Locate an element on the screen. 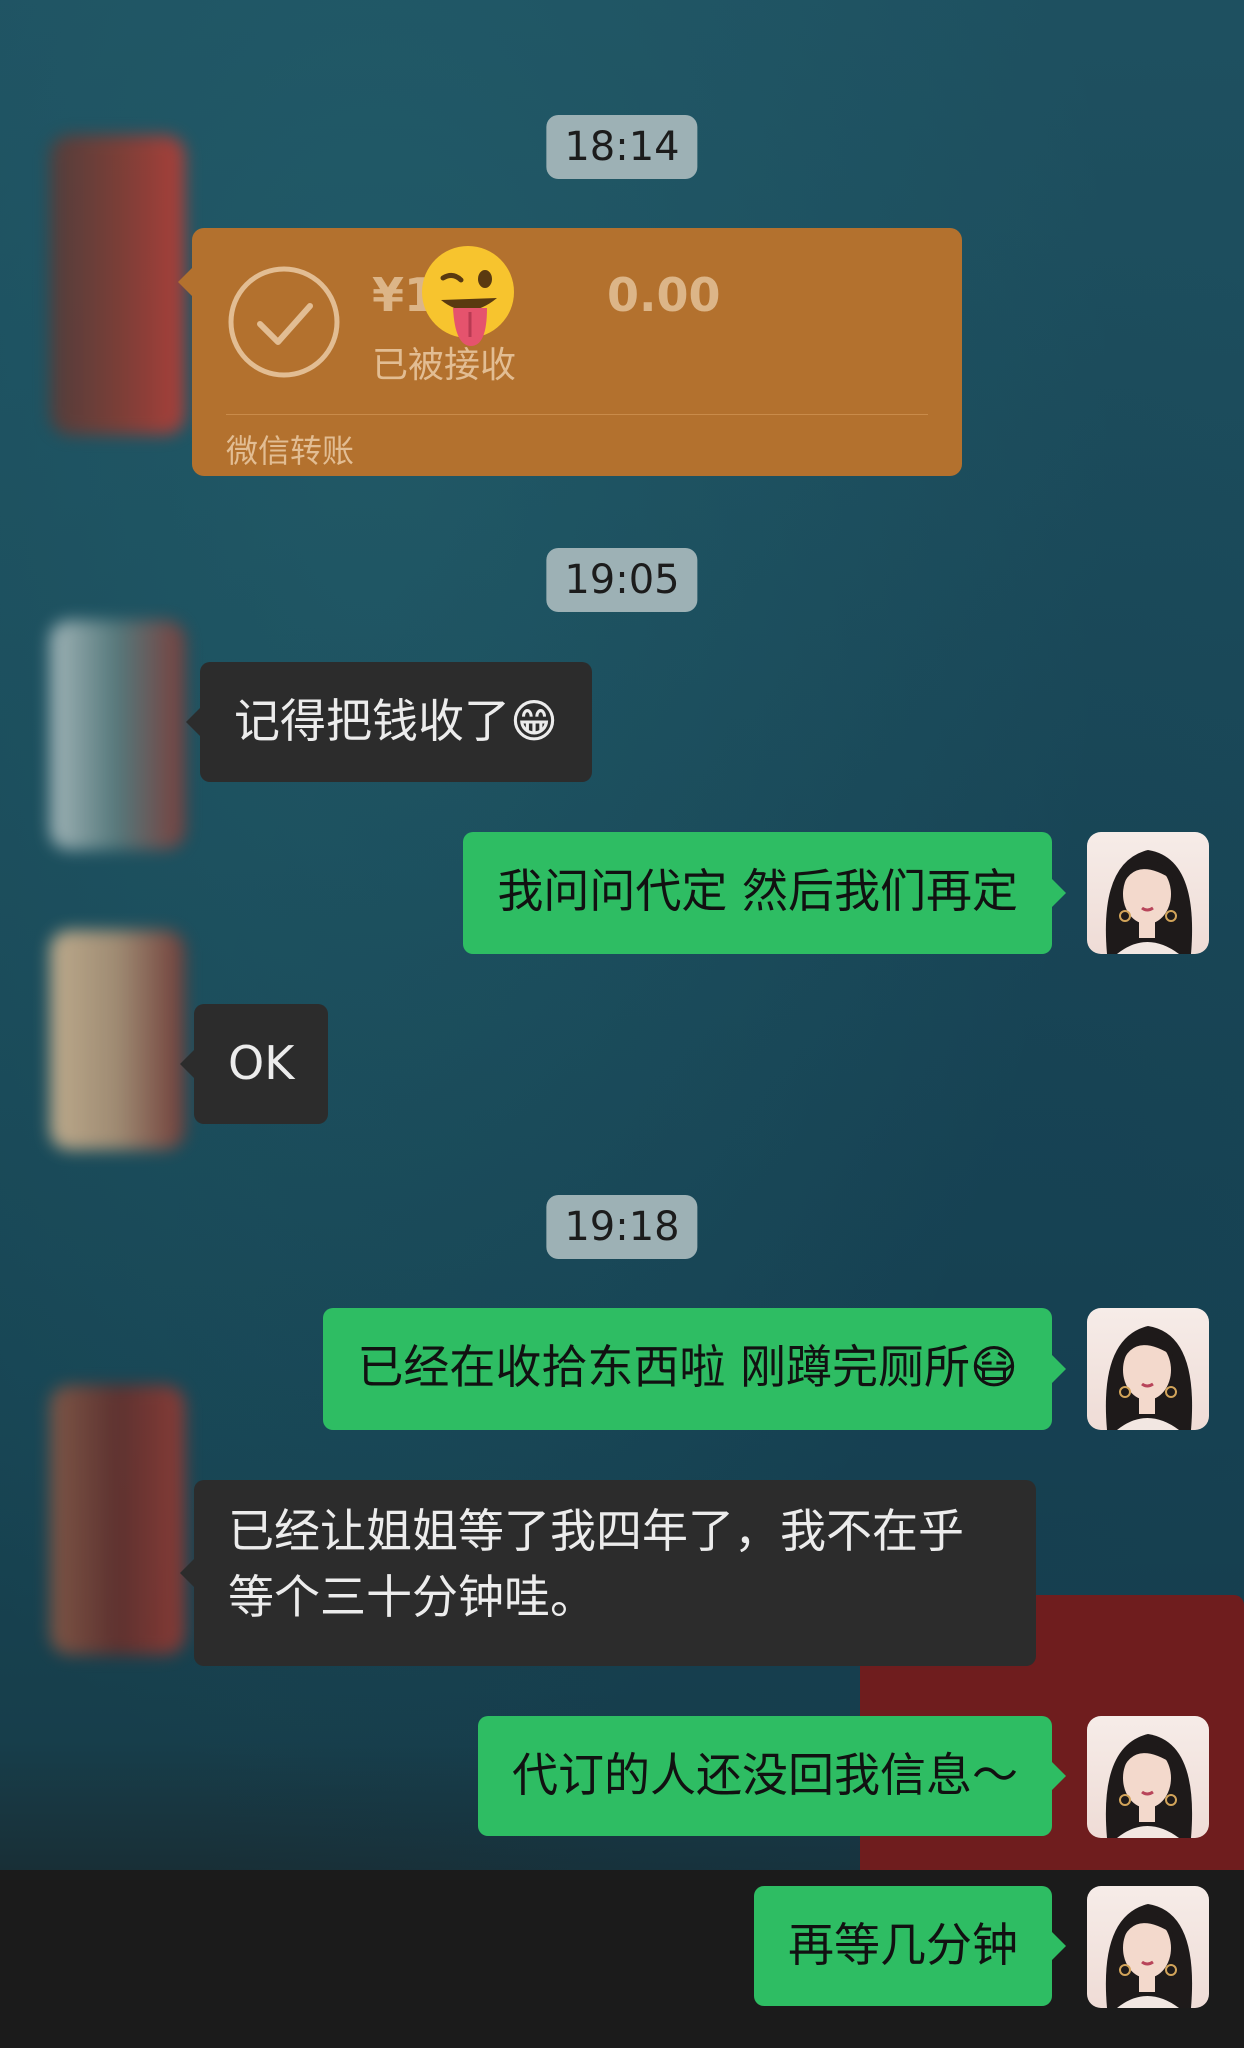  message-text: 再等几分钟 is located at coordinates (903, 1945).